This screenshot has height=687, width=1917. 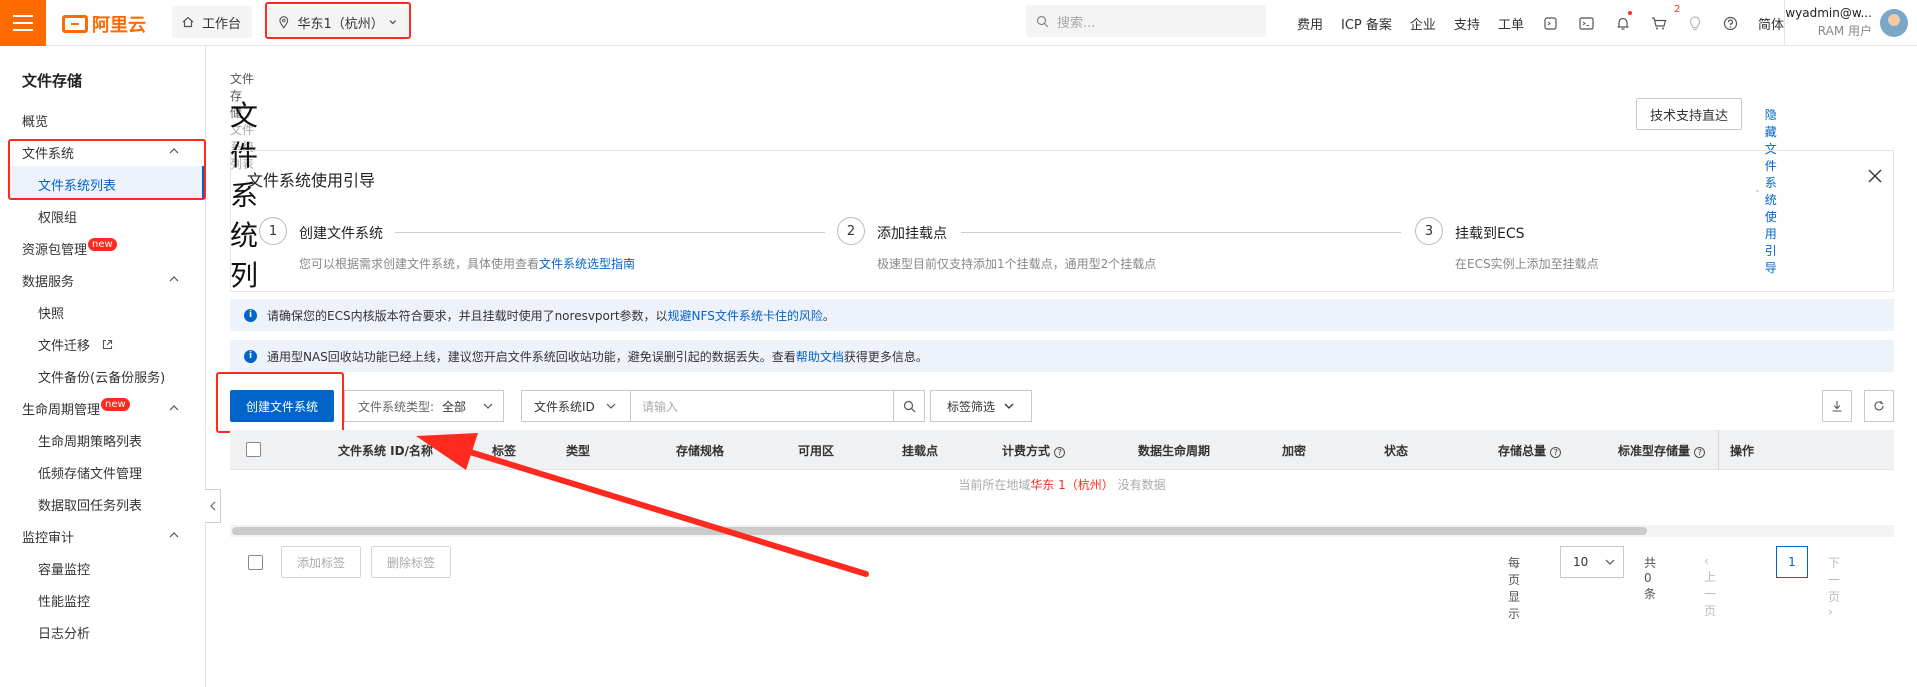 What do you see at coordinates (69, 248) in the screenshot?
I see `sidebar-item-resource-package: 资源包管理 new` at bounding box center [69, 248].